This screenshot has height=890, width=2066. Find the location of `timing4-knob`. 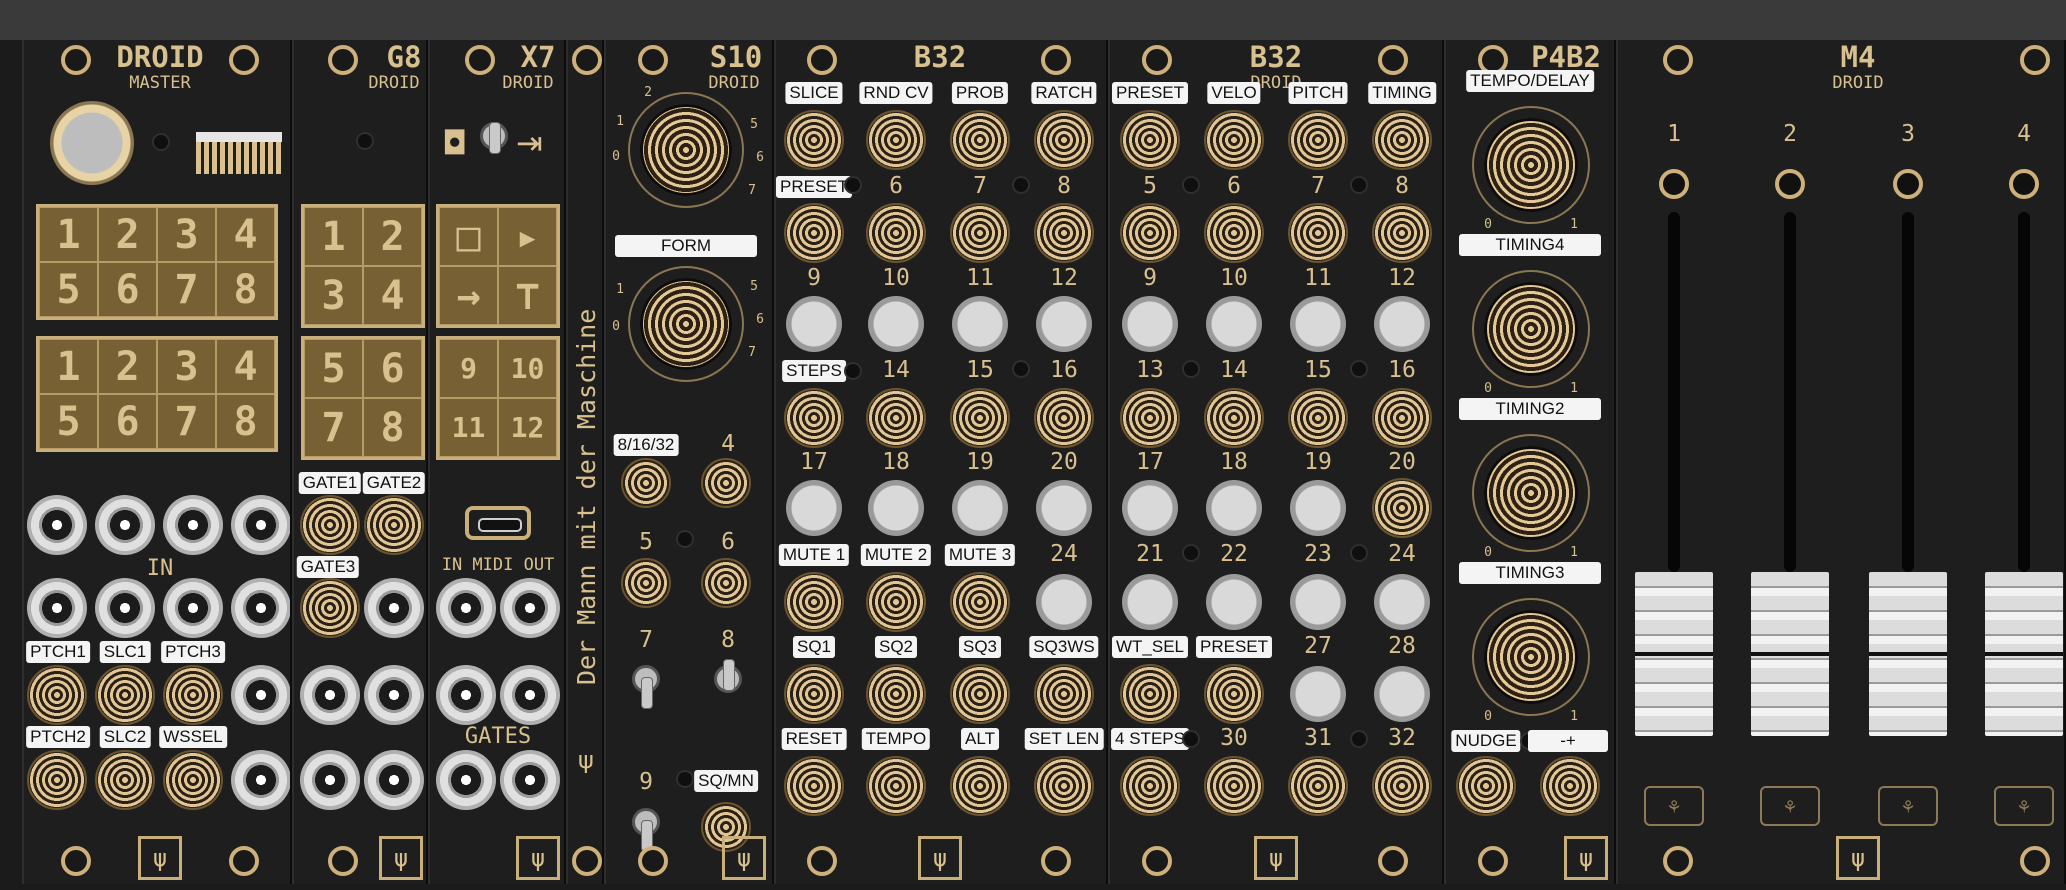

timing4-knob is located at coordinates (1531, 329).